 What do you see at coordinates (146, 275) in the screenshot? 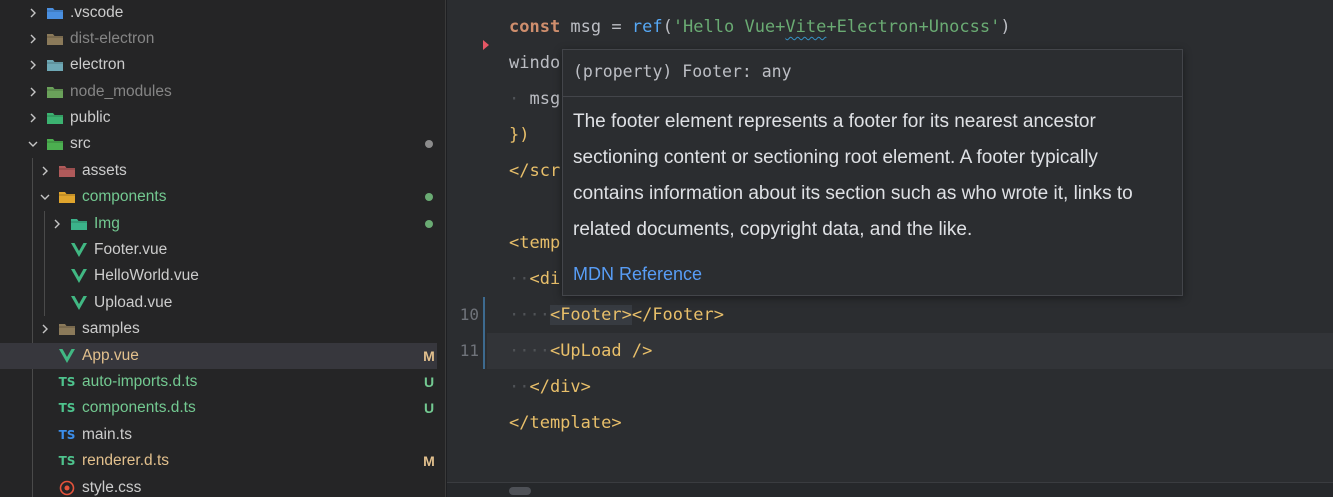
I see `tree-item-label: HelloWorld.vue` at bounding box center [146, 275].